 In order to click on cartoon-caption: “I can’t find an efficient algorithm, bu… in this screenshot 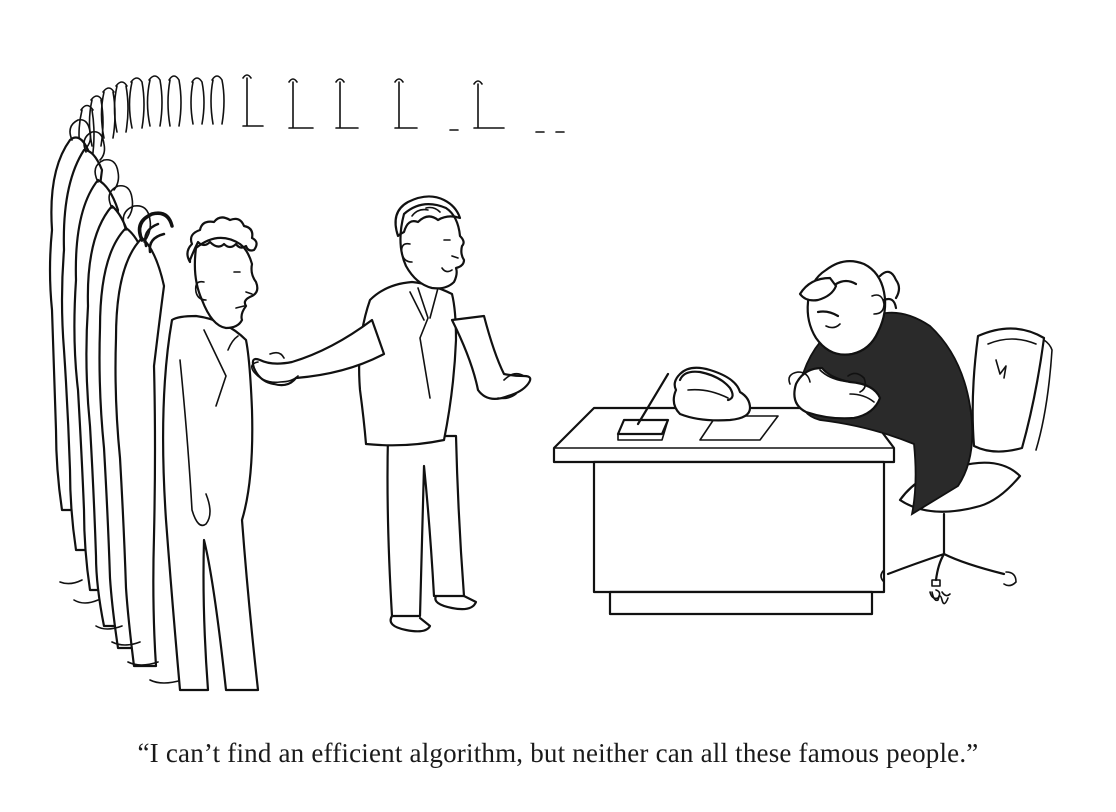, I will do `click(558, 753)`.